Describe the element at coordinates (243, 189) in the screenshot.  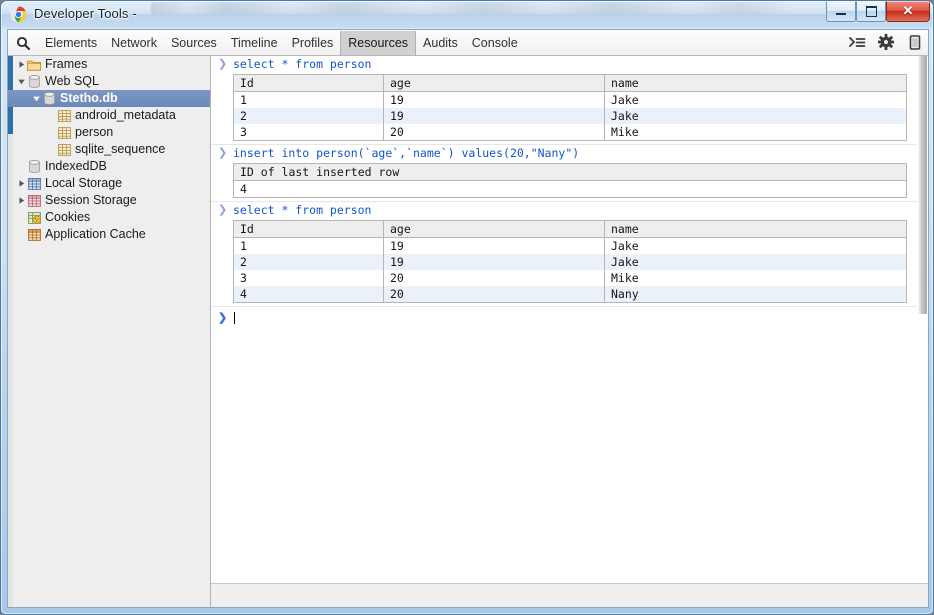
I see `table-cell: 4` at that location.